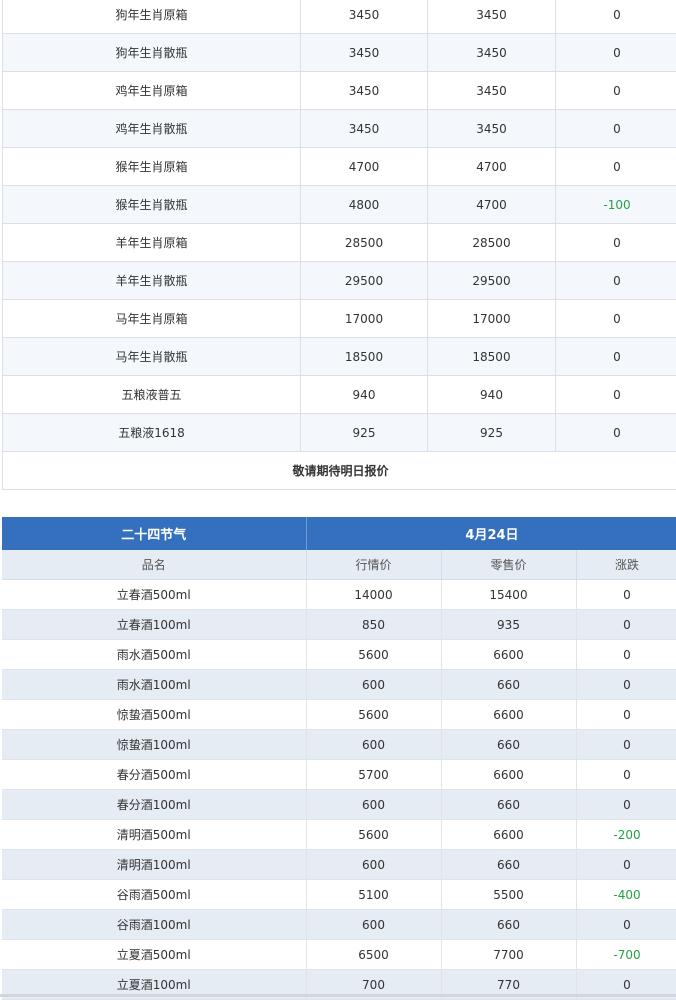 This screenshot has height=1000, width=676. I want to click on table-row: 谷雨酒500ml51005500-400, so click(339, 895).